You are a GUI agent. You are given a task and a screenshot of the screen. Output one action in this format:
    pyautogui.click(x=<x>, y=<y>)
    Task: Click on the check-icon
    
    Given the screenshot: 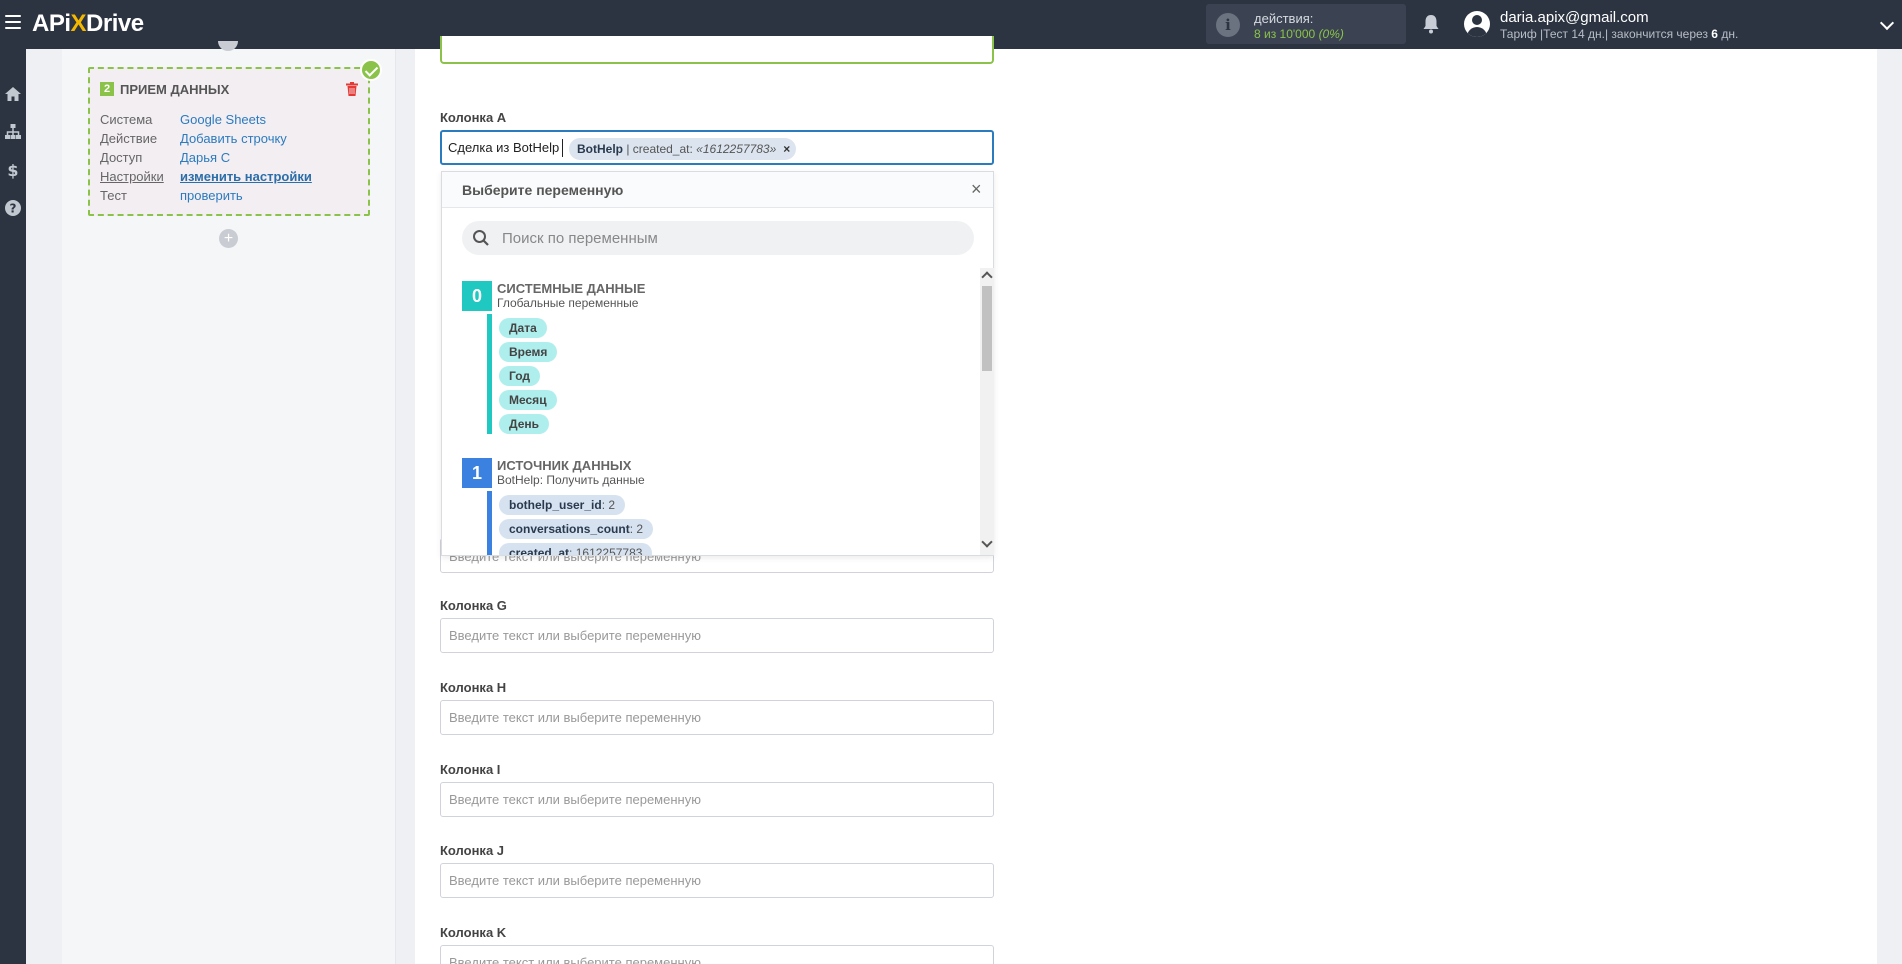 What is the action you would take?
    pyautogui.click(x=371, y=70)
    